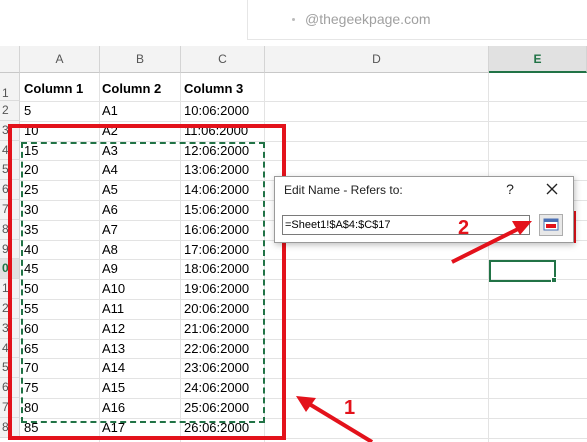 The width and height of the screenshot is (587, 442). Describe the element at coordinates (350, 408) in the screenshot. I see `annotation-label-1: 1` at that location.